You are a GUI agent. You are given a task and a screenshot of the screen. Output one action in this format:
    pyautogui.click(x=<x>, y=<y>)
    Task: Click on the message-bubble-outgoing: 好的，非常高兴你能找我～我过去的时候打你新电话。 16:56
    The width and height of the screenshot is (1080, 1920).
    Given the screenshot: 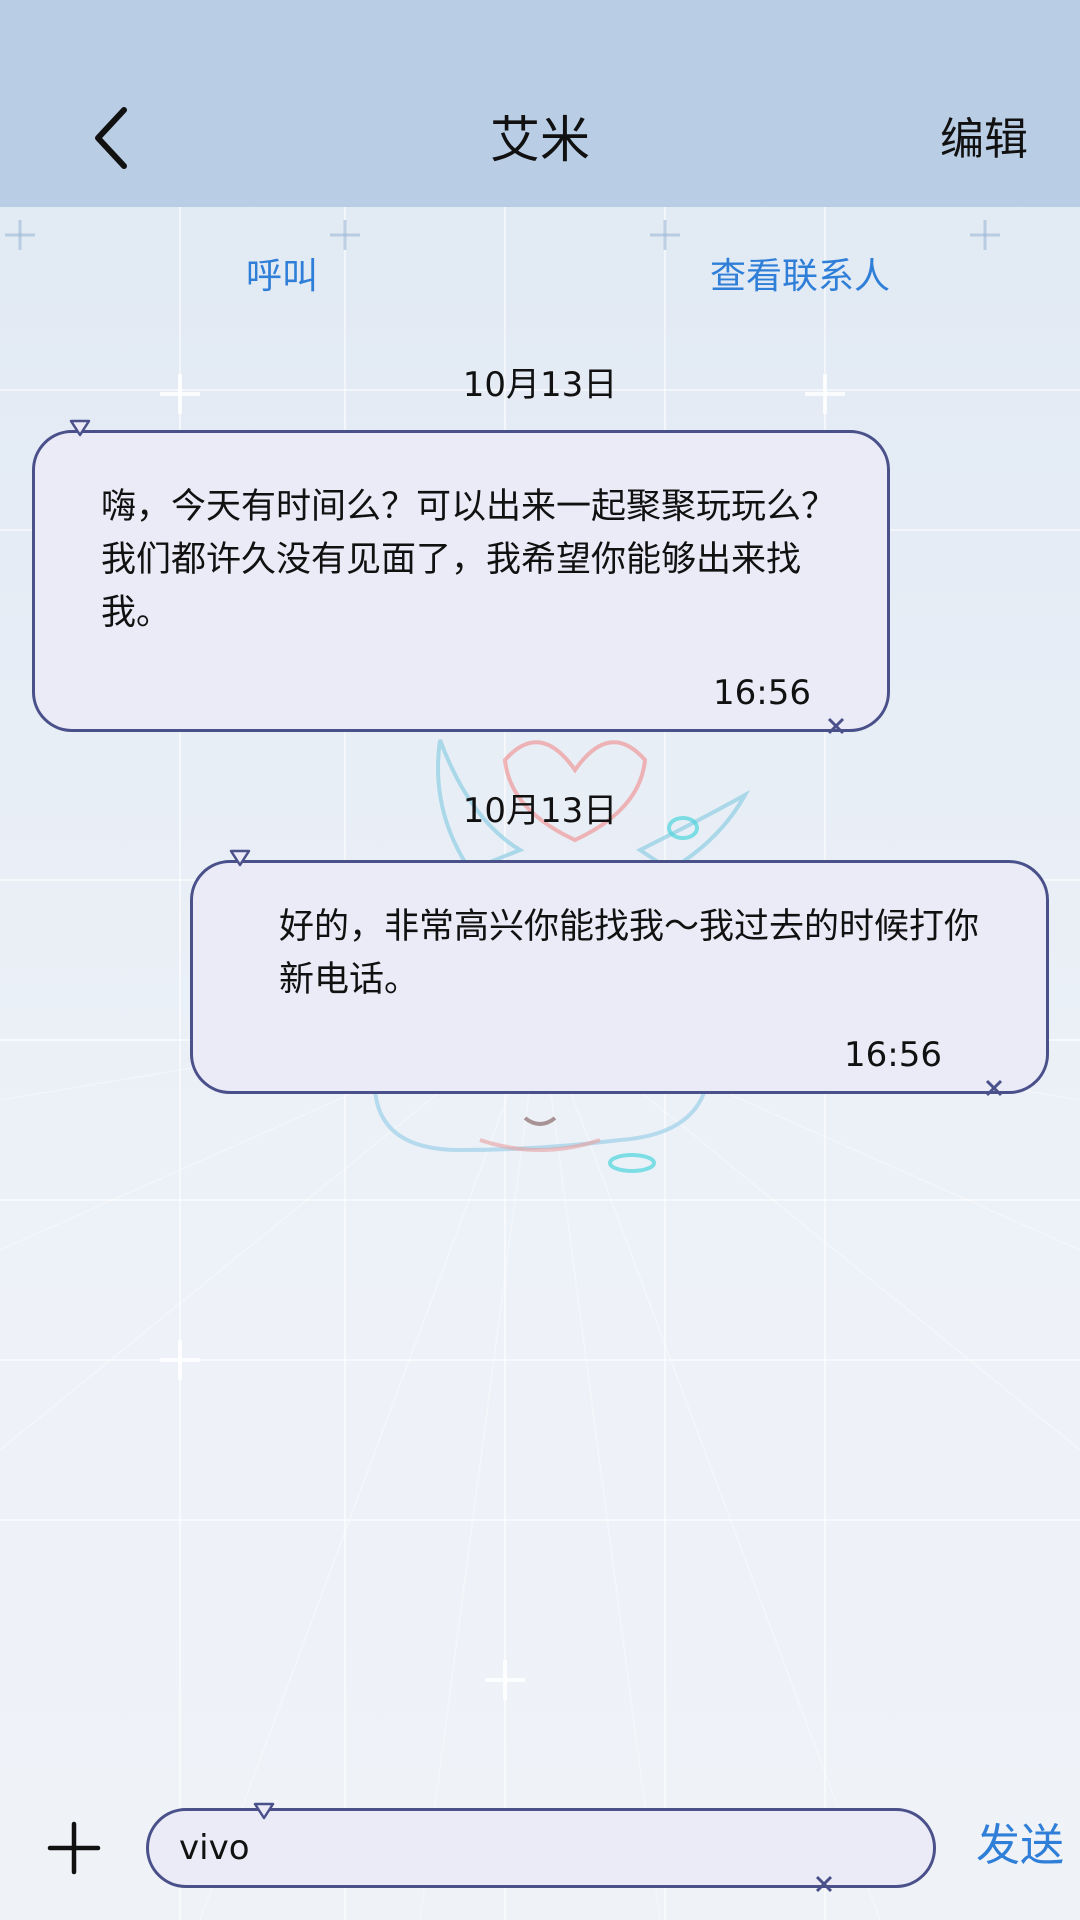 What is the action you would take?
    pyautogui.click(x=619, y=973)
    